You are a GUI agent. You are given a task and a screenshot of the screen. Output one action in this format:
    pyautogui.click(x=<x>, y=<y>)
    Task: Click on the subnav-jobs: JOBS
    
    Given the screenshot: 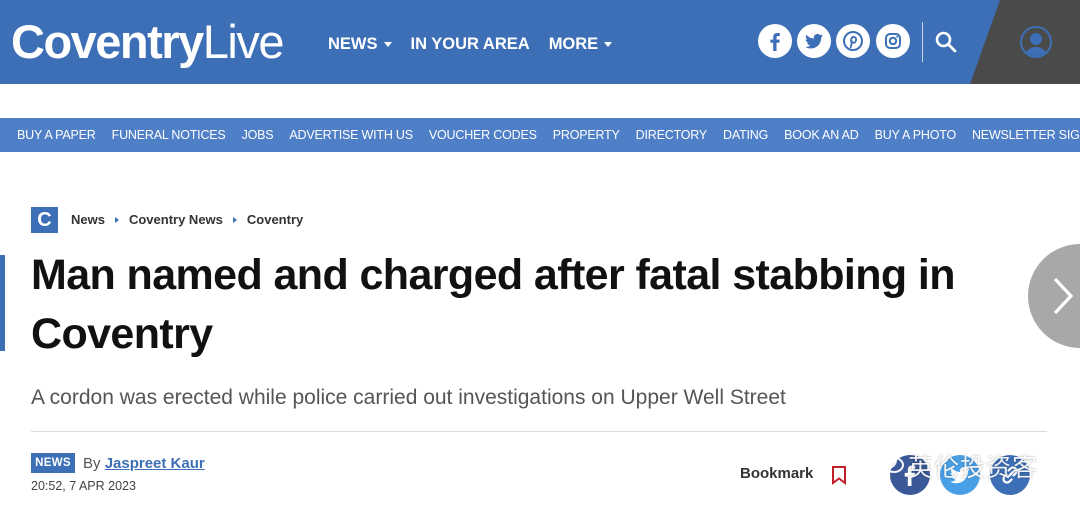 What is the action you would take?
    pyautogui.click(x=258, y=135)
    